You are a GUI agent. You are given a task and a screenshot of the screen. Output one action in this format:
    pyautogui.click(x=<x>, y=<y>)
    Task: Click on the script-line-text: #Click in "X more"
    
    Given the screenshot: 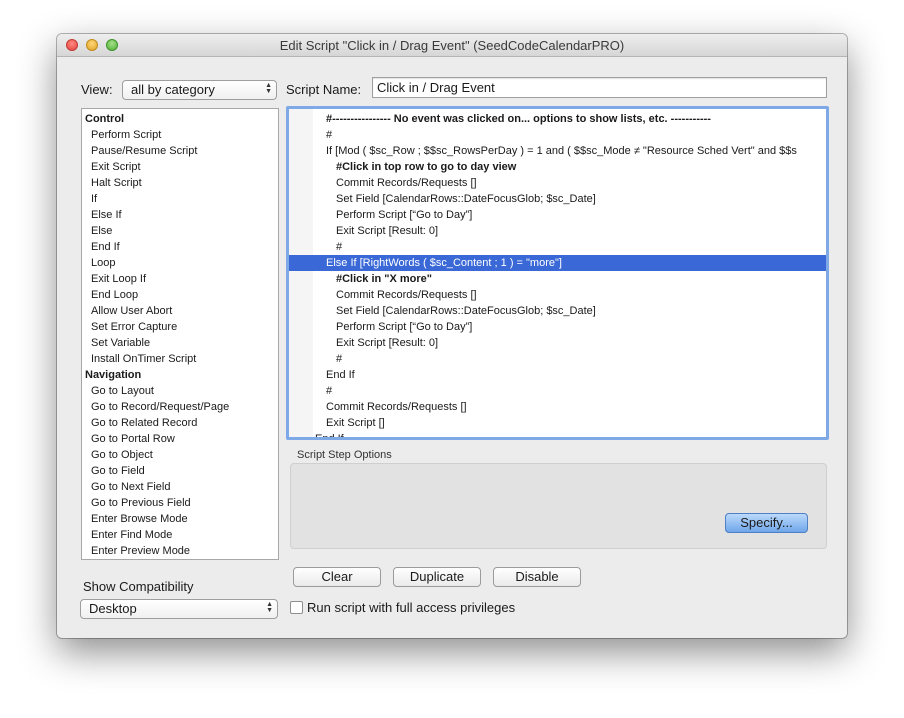 What is the action you would take?
    pyautogui.click(x=384, y=279)
    